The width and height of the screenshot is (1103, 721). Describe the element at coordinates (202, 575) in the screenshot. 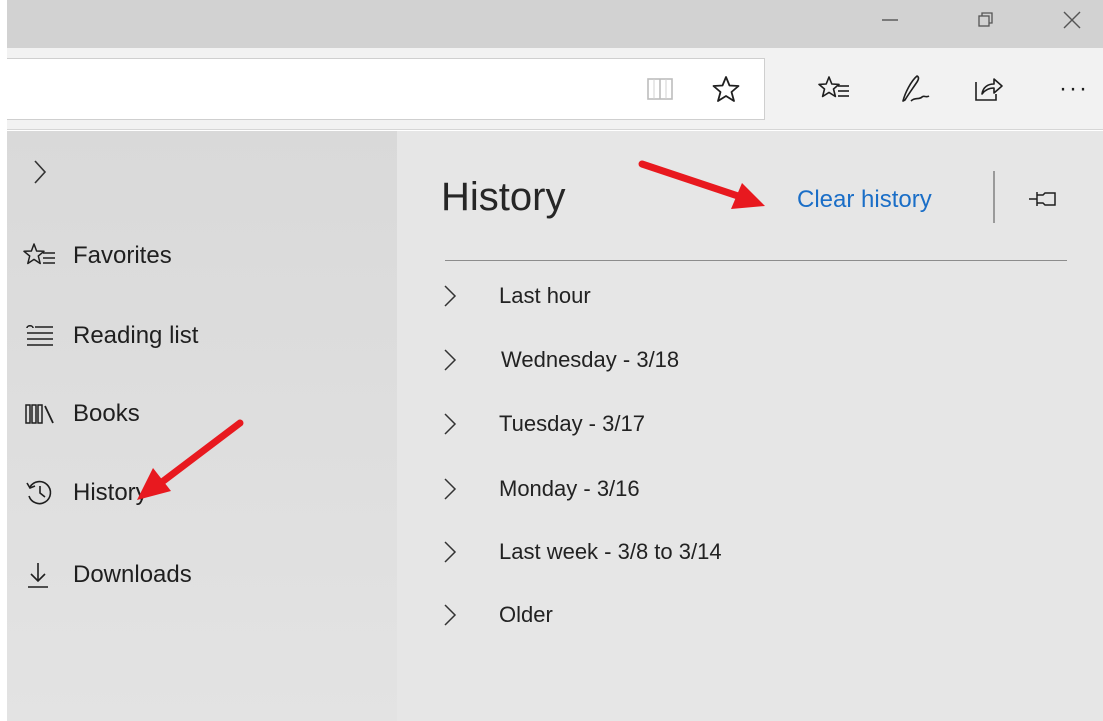

I see `hub-item-downloads: Downloads` at that location.